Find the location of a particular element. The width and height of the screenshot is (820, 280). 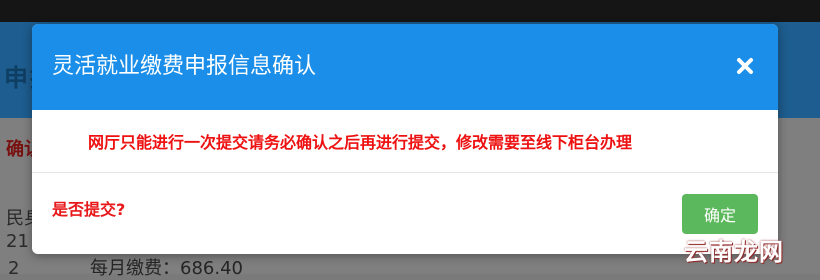

dialog-divider is located at coordinates (405, 172).